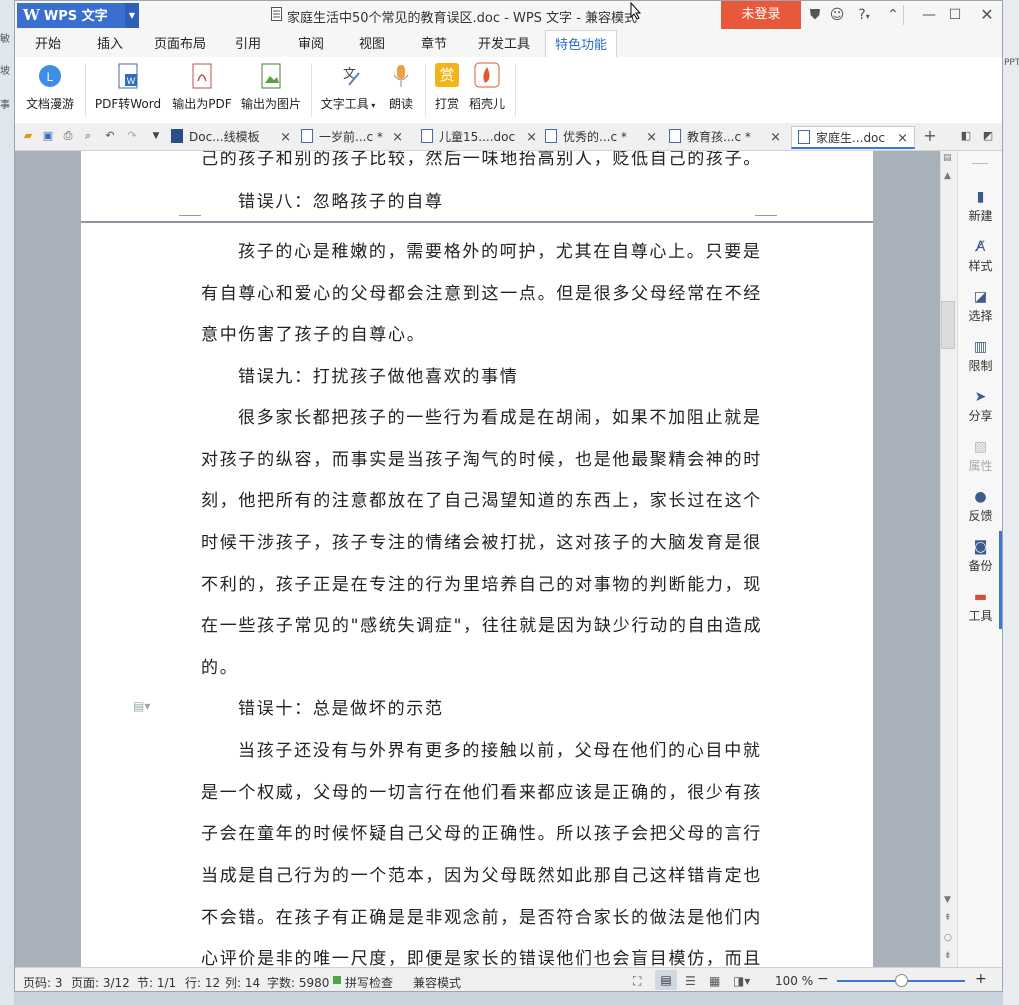  What do you see at coordinates (761, 15) in the screenshot?
I see `login-button: 未登录` at bounding box center [761, 15].